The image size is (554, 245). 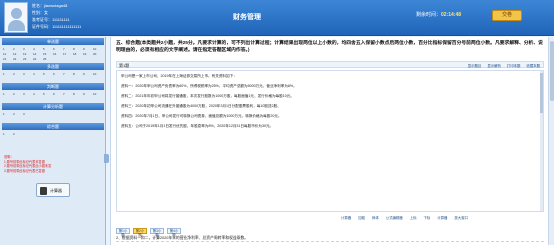 What do you see at coordinates (28, 59) in the screenshot?
I see `question-number: 23` at bounding box center [28, 59].